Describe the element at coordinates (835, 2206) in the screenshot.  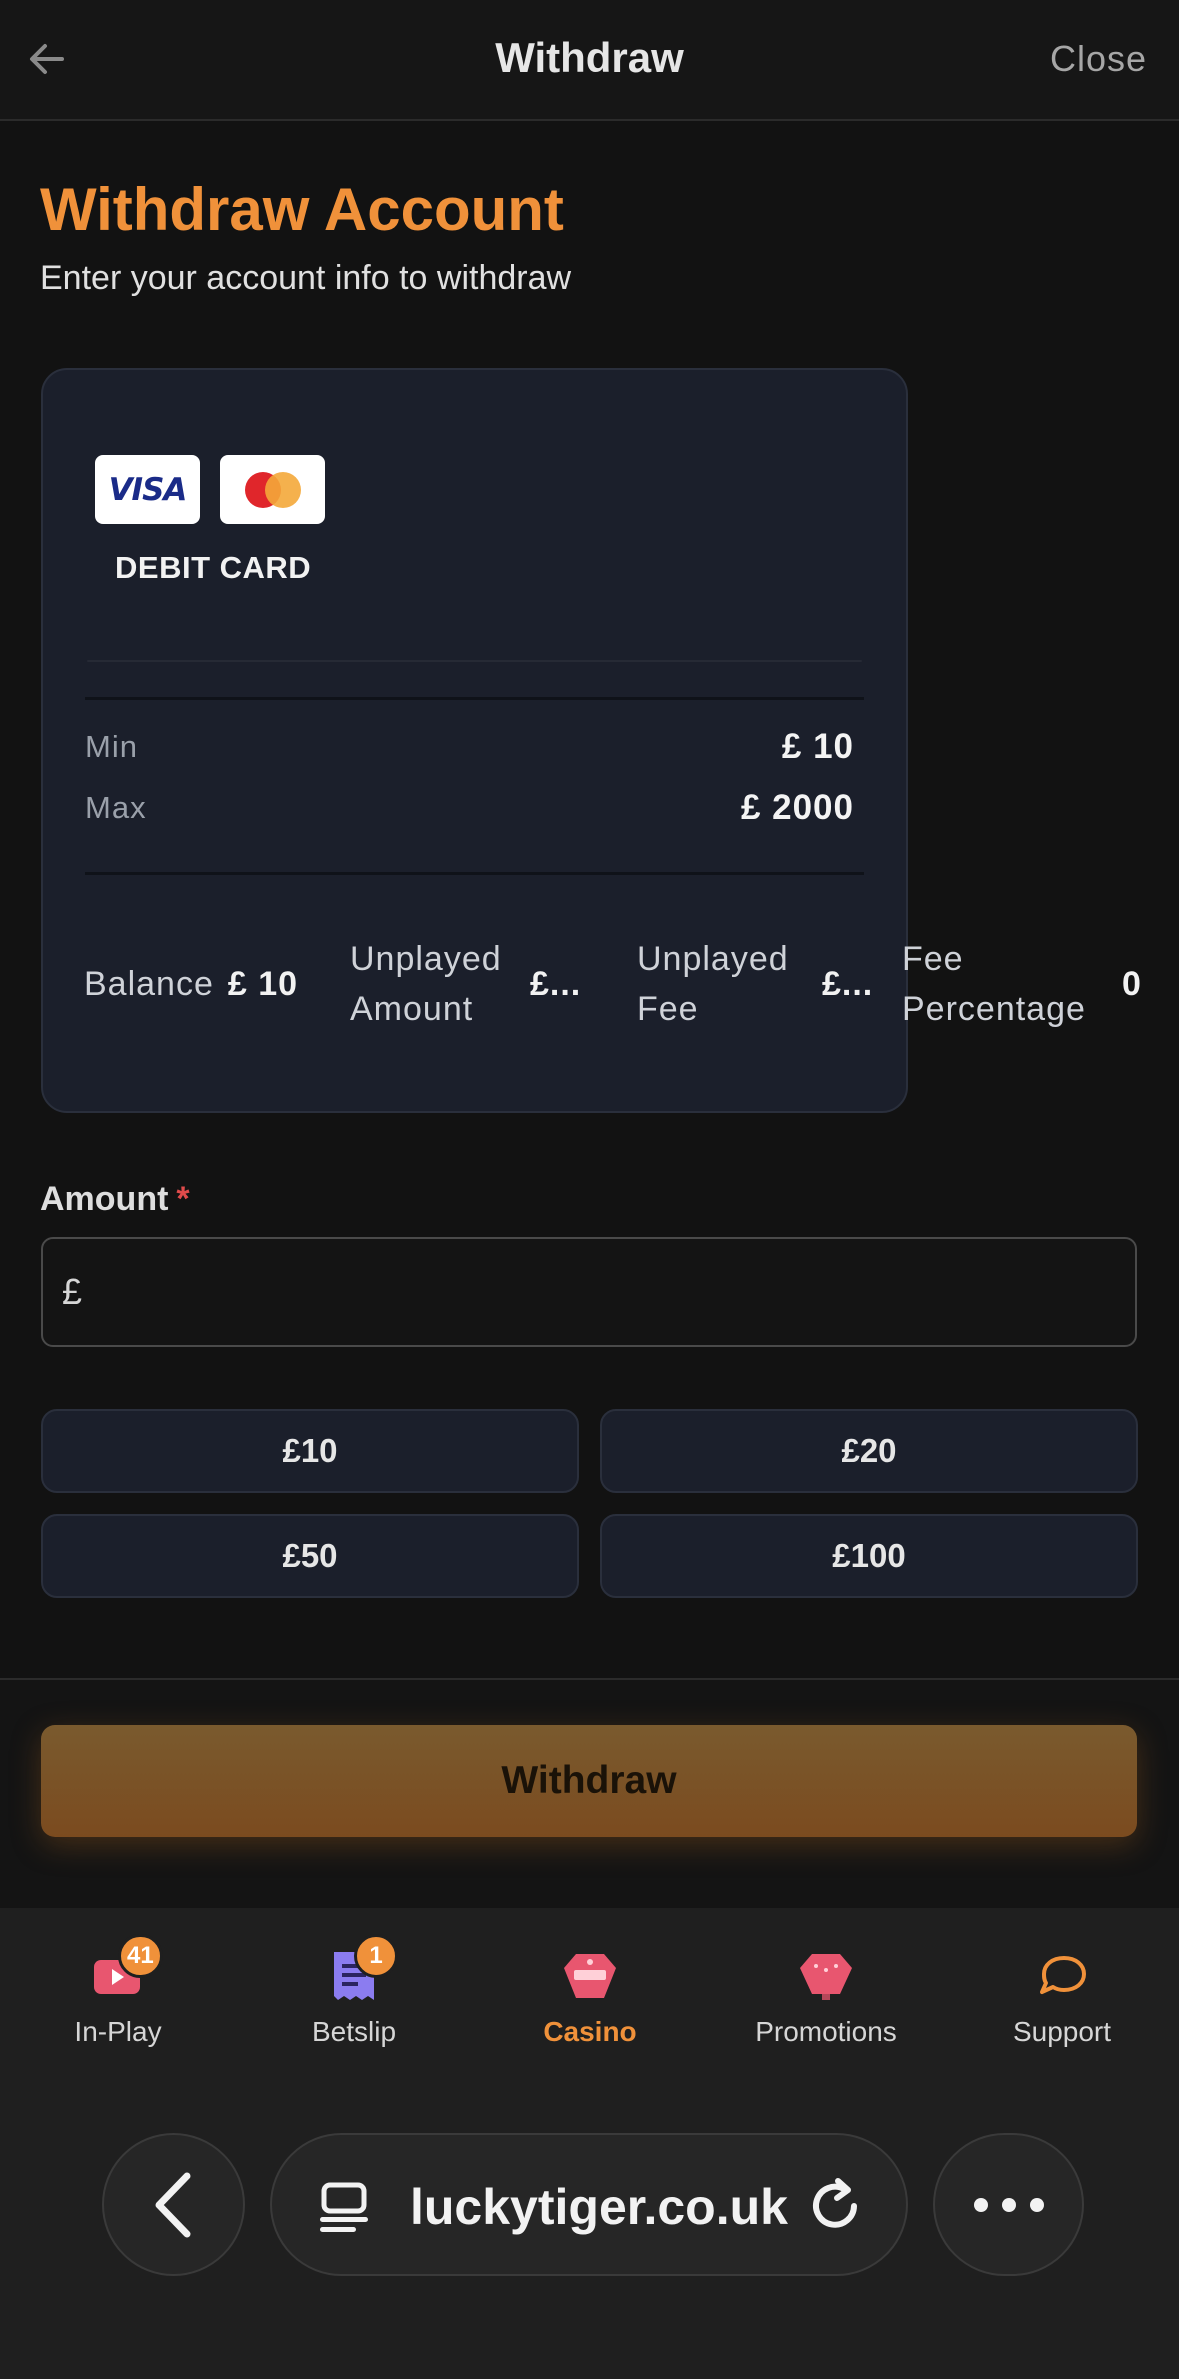
I see `reload-icon` at that location.